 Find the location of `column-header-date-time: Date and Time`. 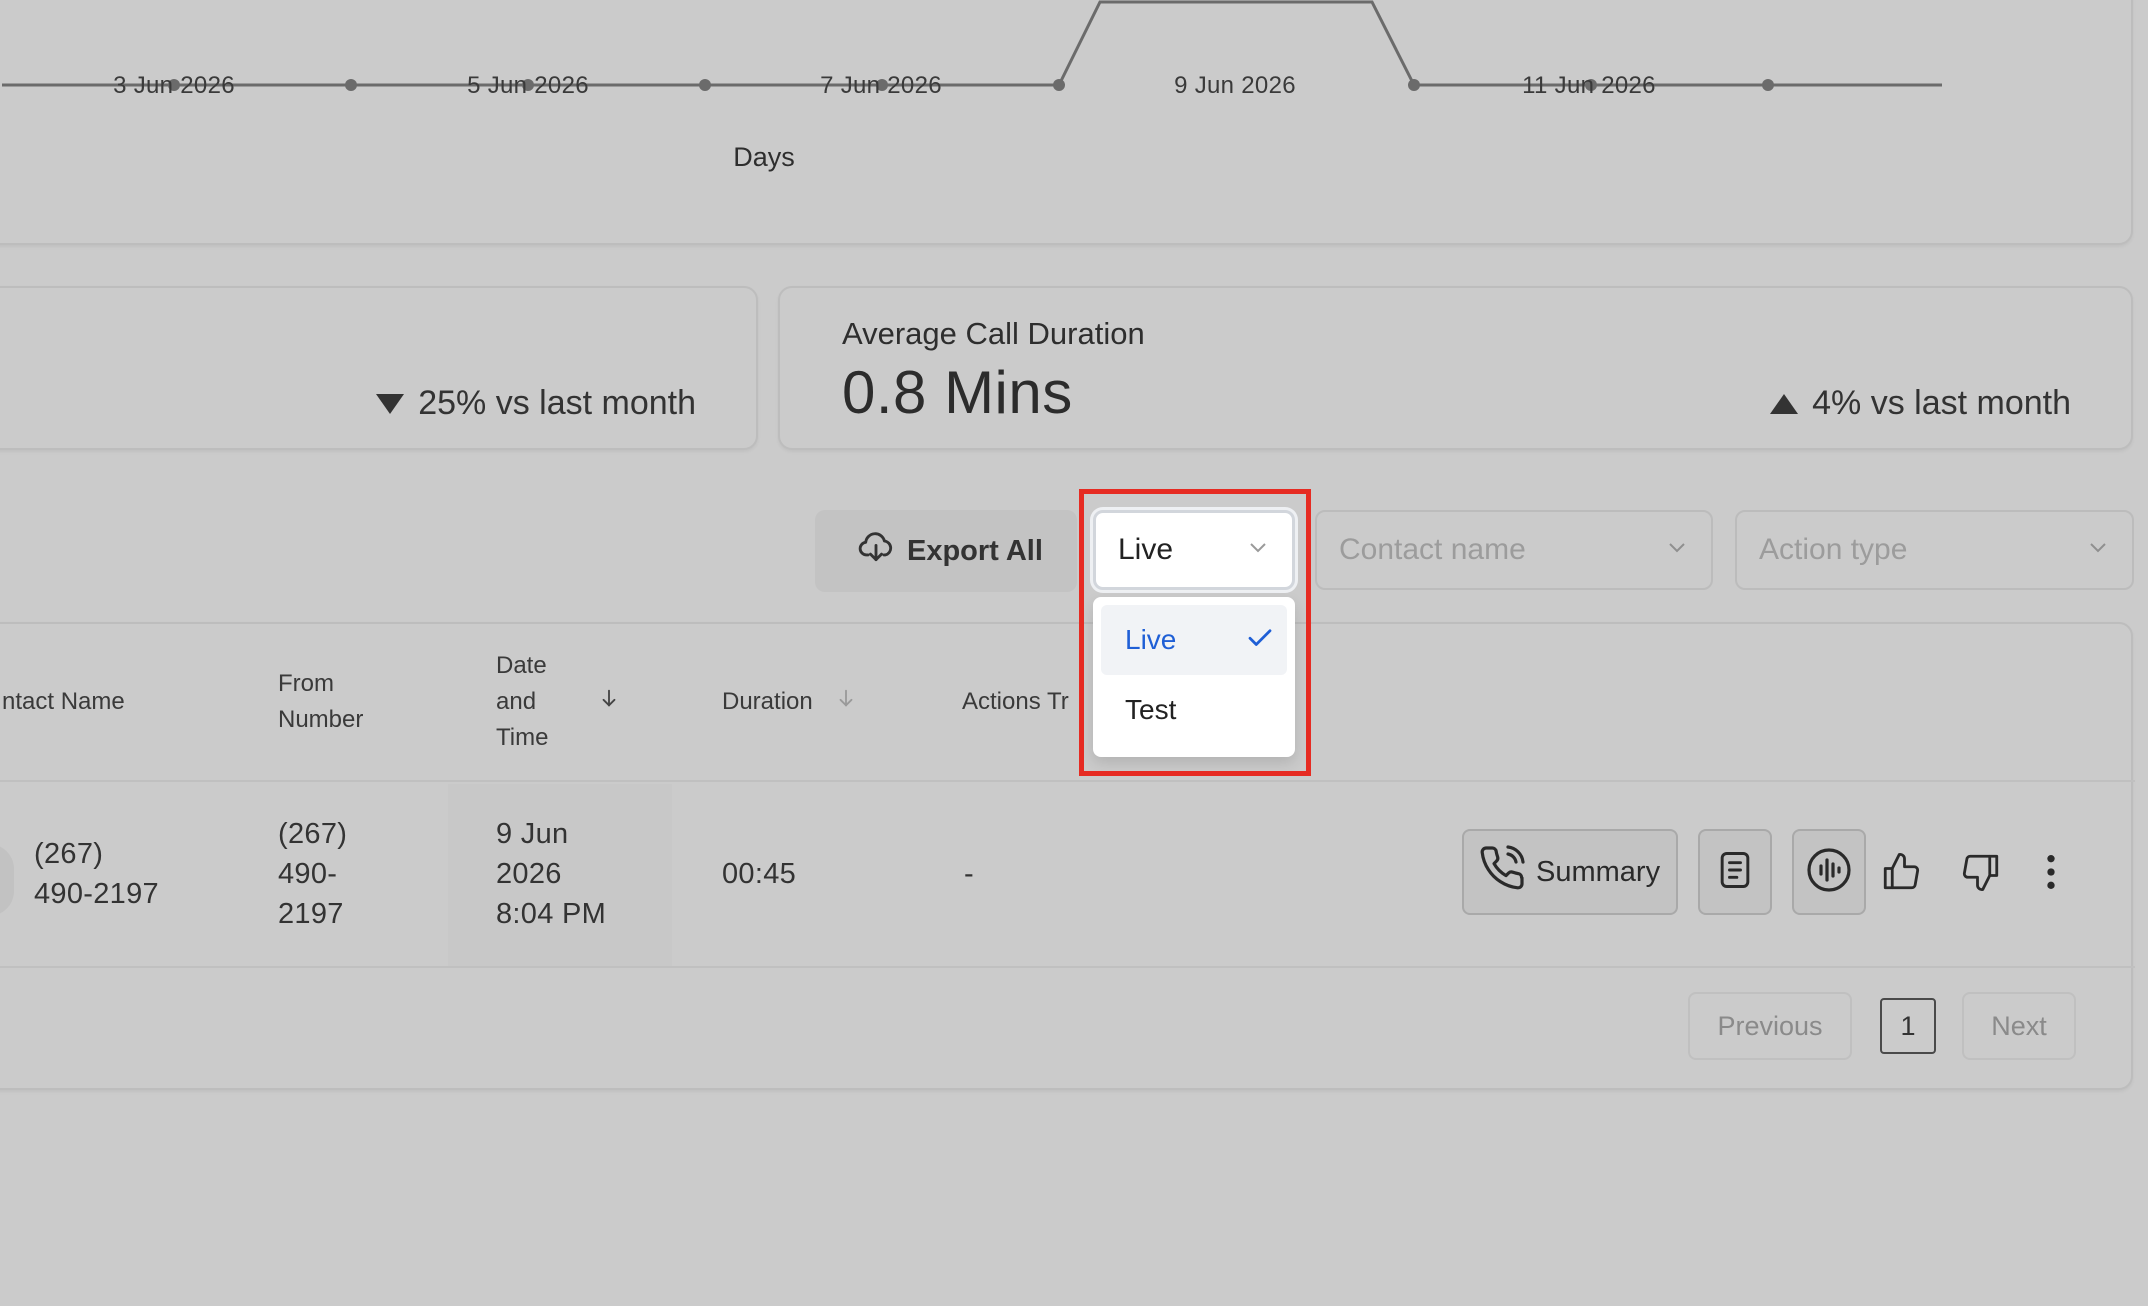

column-header-date-time: Date and Time is located at coordinates (558, 702).